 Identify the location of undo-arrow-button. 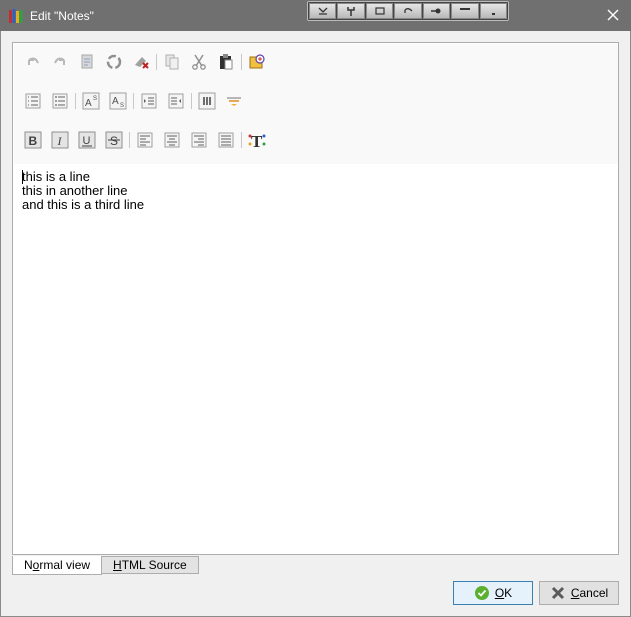
(408, 11).